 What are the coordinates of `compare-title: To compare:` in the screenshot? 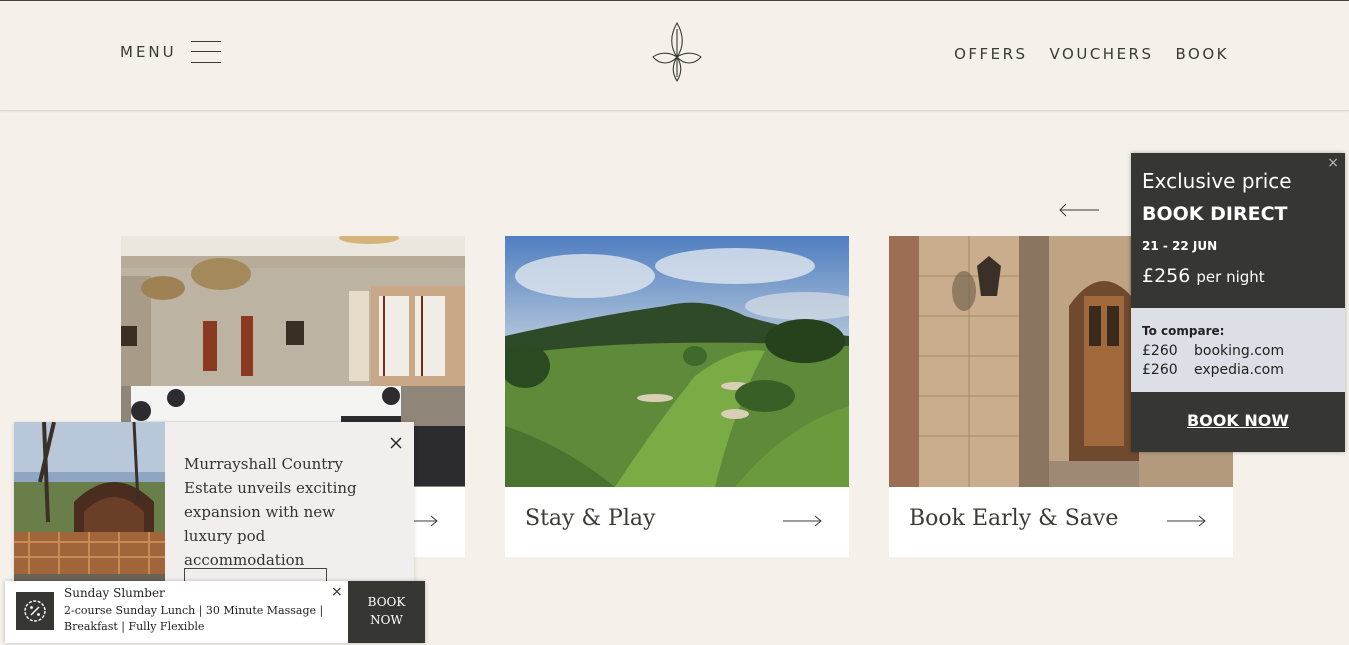 It's located at (1183, 331).